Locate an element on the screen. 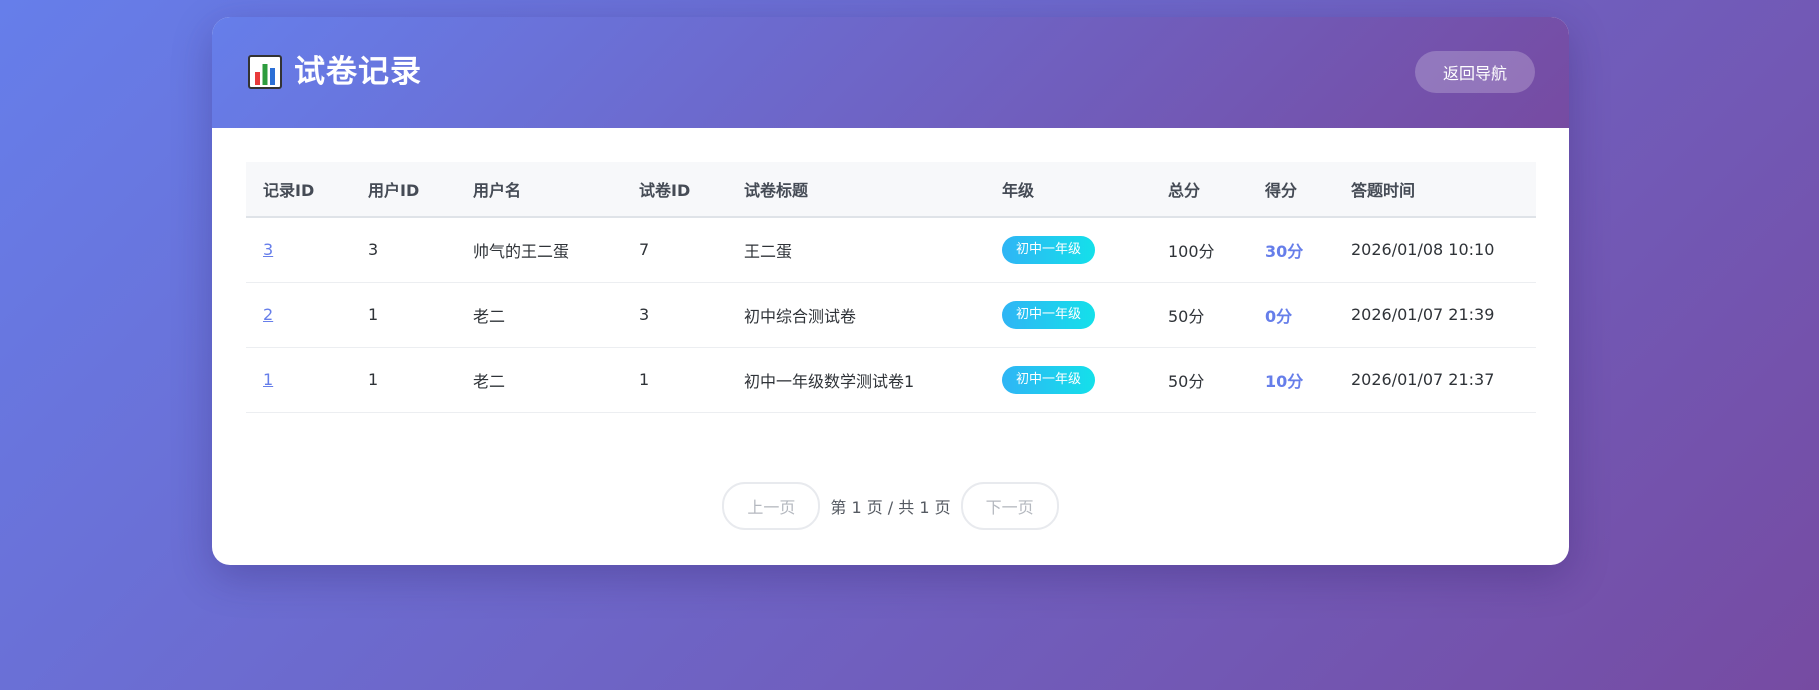 The height and width of the screenshot is (690, 1819). cell-paper-title: 初中综合测试卷 is located at coordinates (800, 316).